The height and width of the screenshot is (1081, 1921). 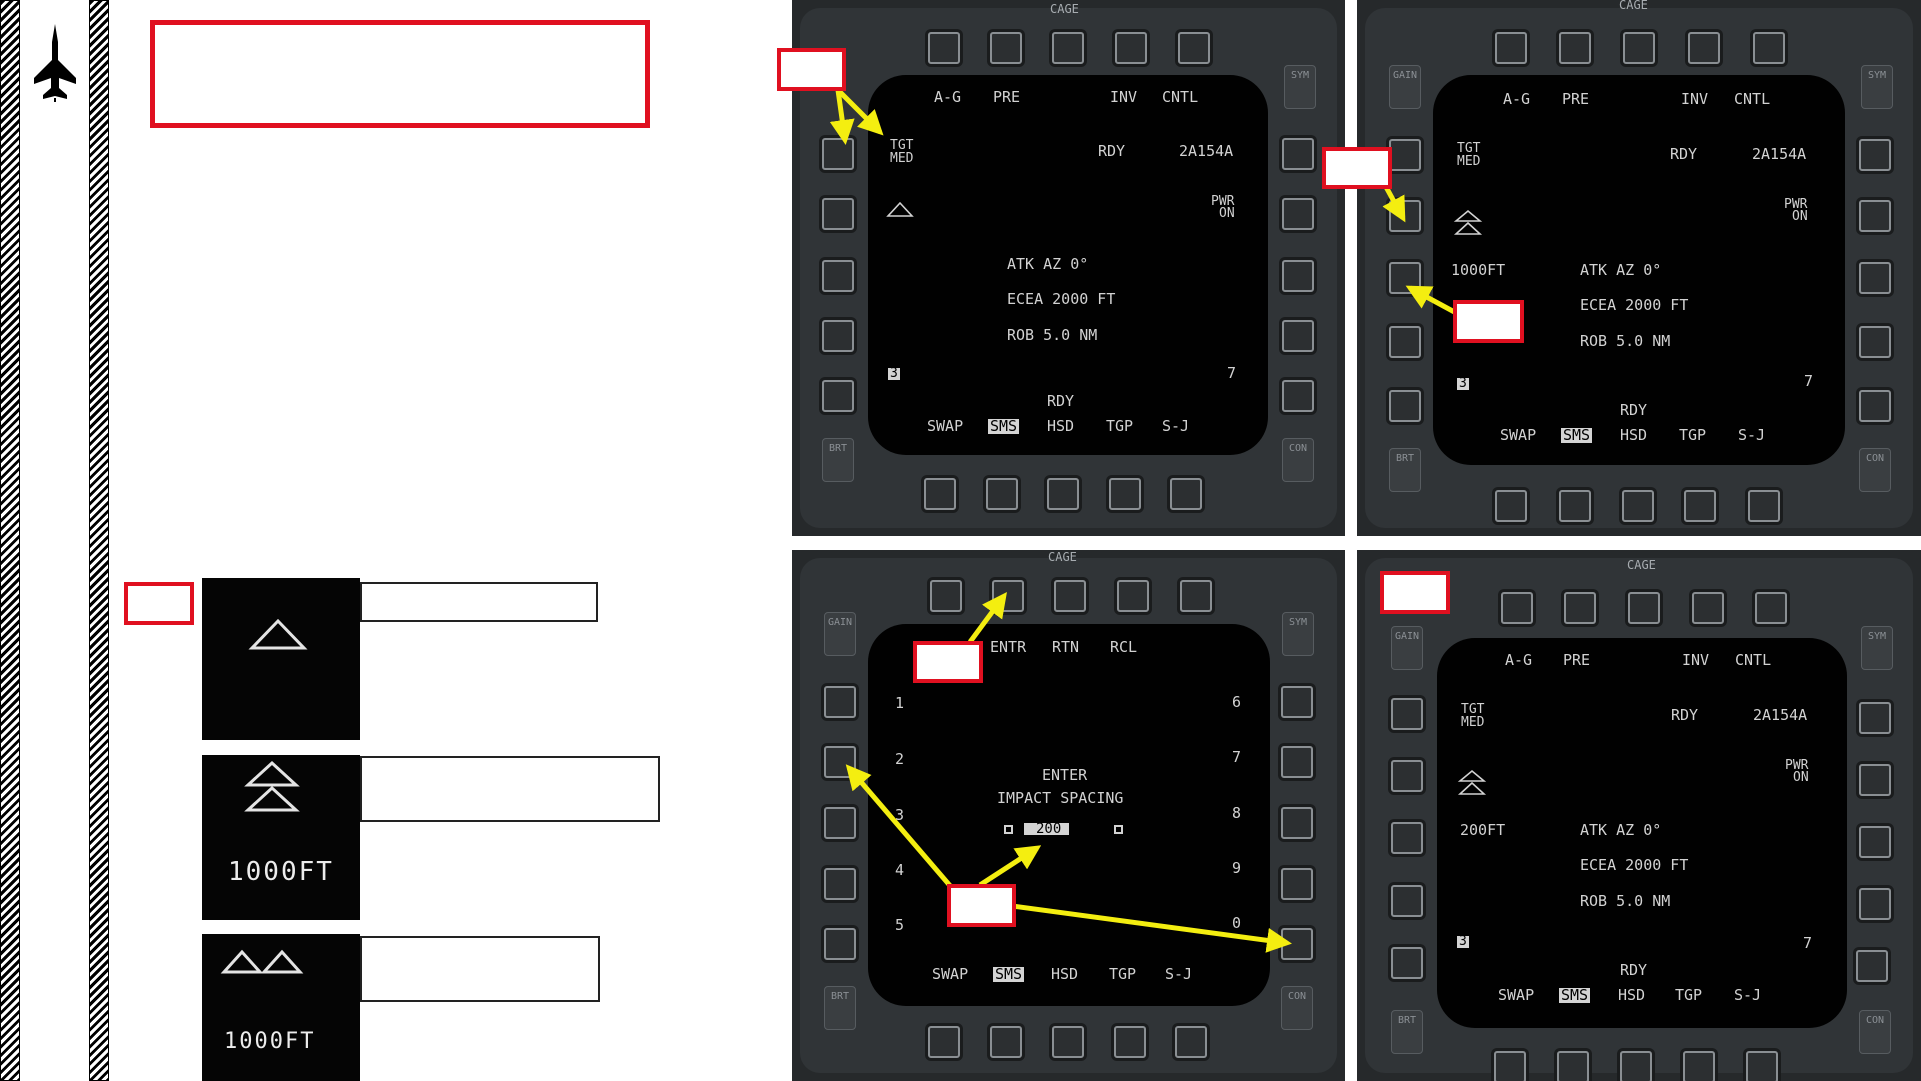 I want to click on label-s-j: S-J, so click(x=1176, y=426).